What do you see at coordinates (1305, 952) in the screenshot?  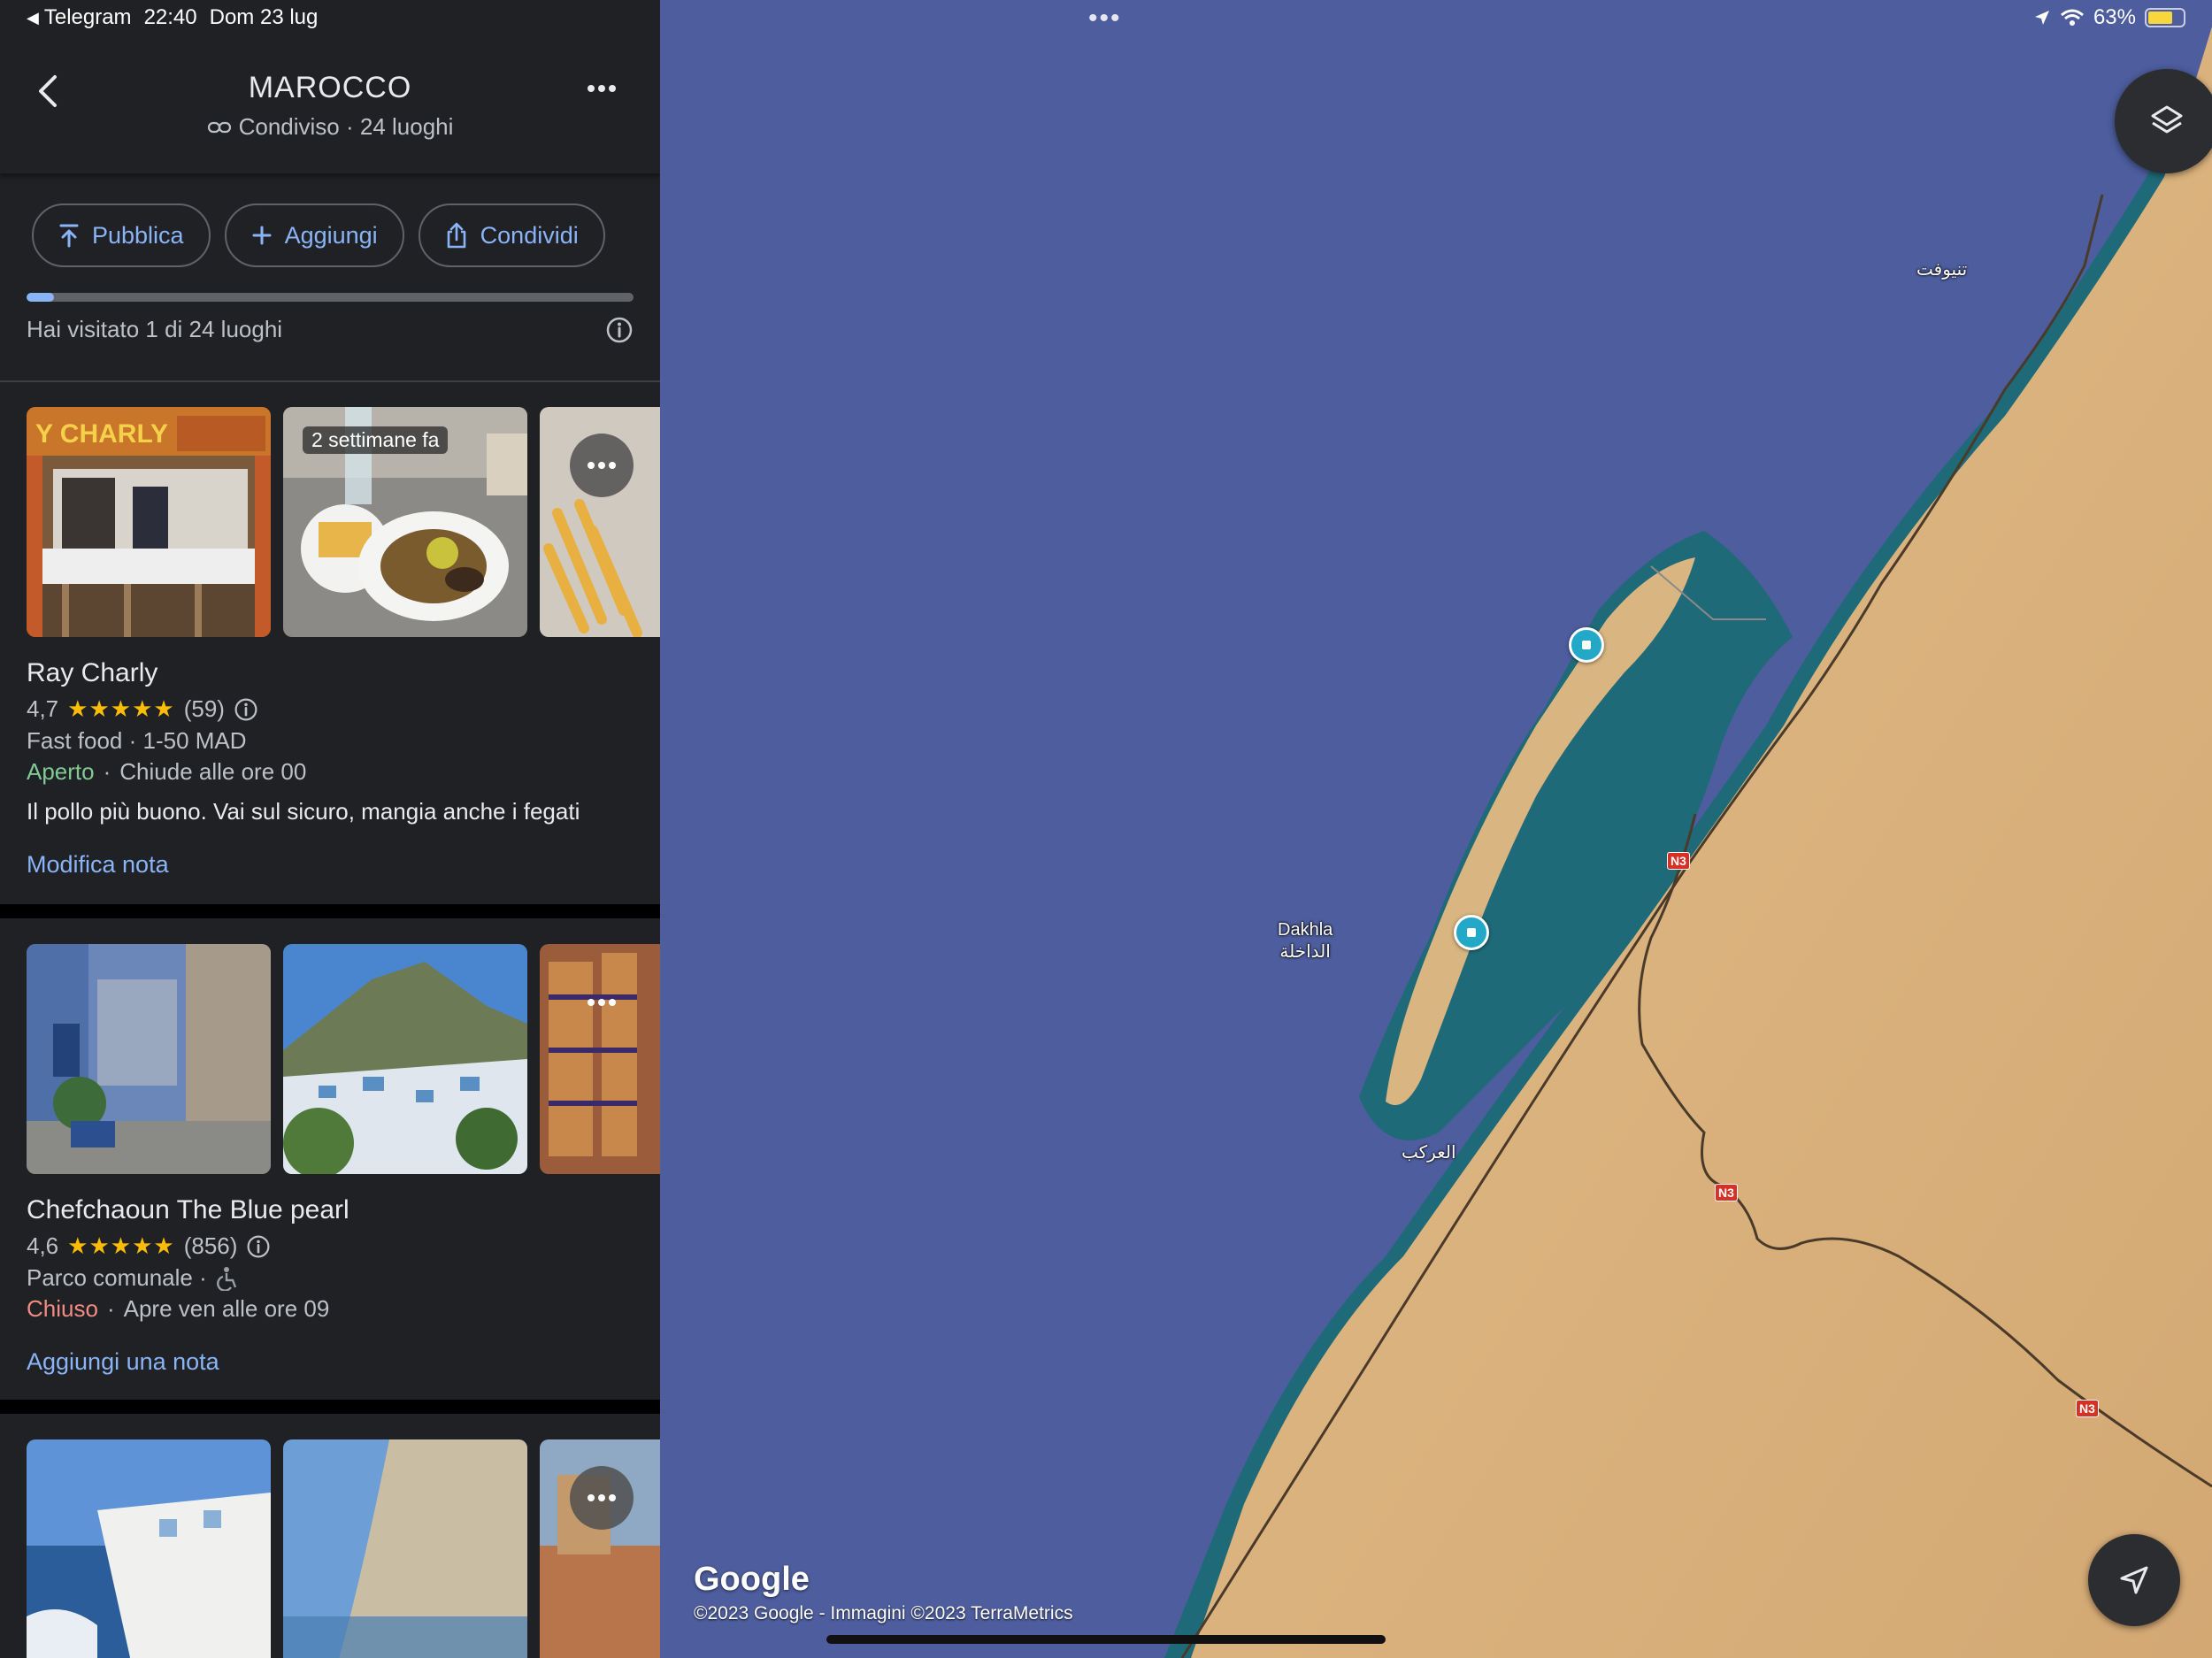 I see `map-label-dakhla-arabic: الداخلة` at bounding box center [1305, 952].